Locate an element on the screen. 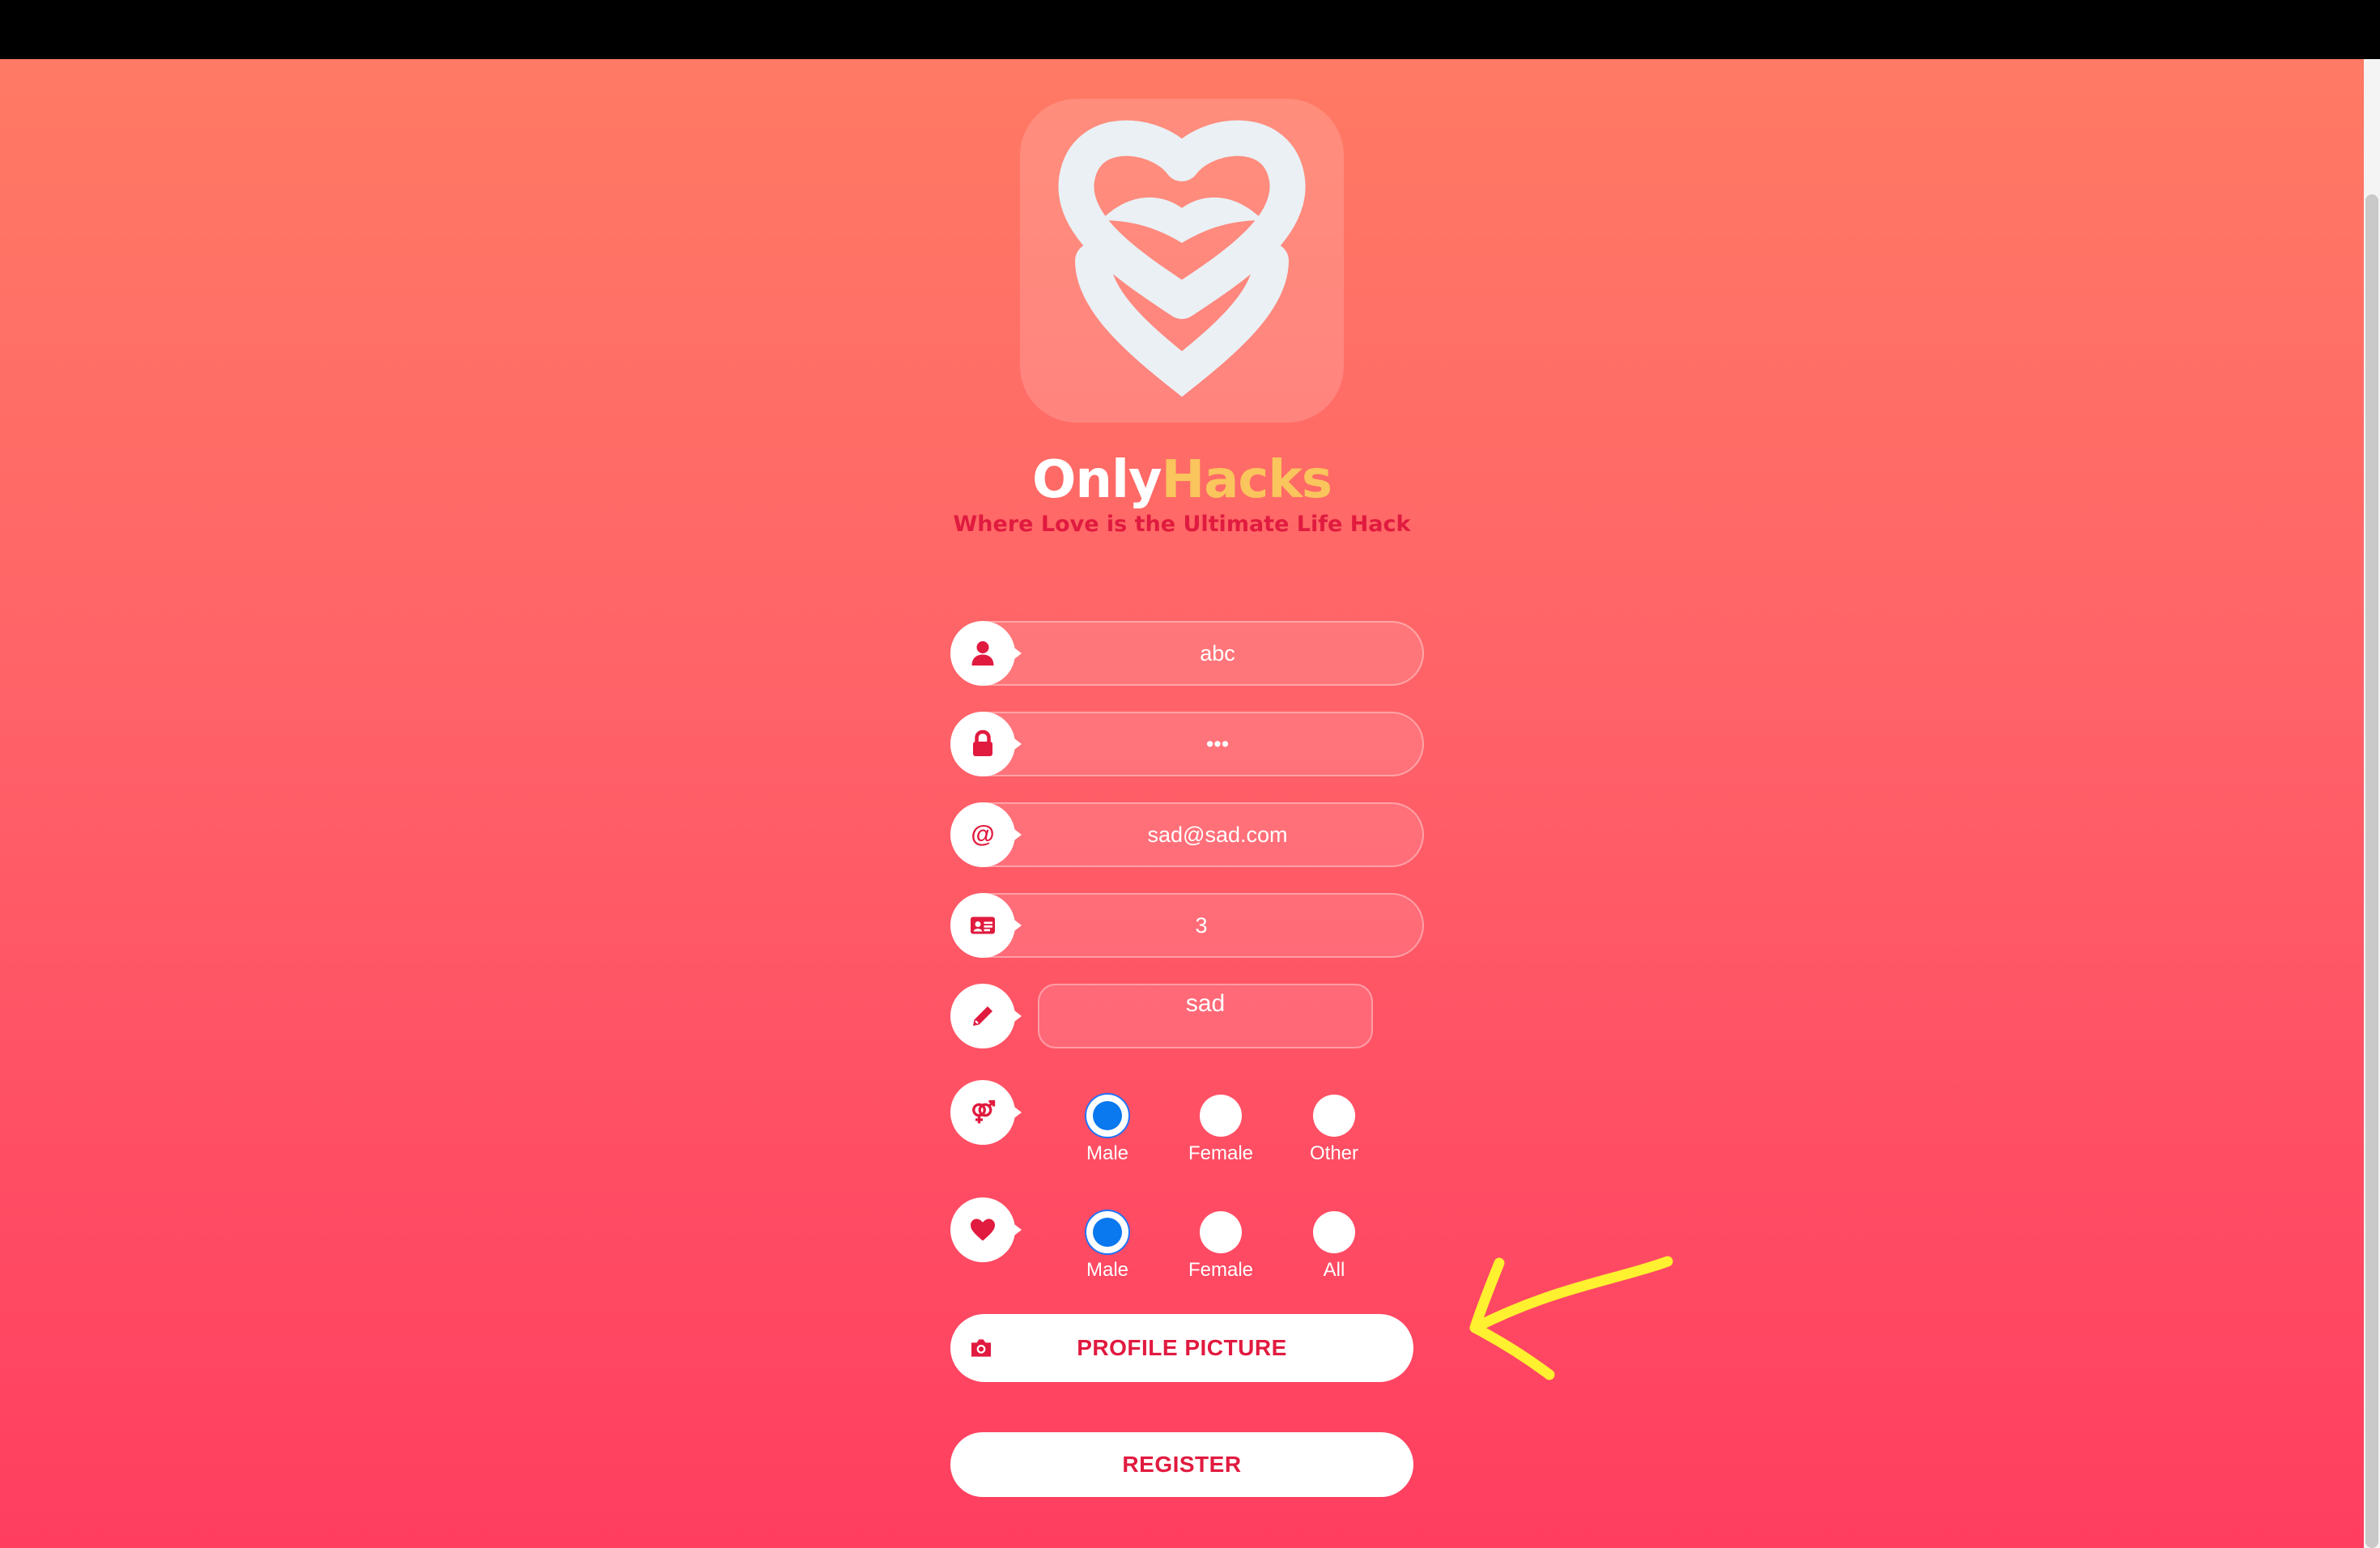 The width and height of the screenshot is (2380, 1548). heart-icon is located at coordinates (983, 1230).